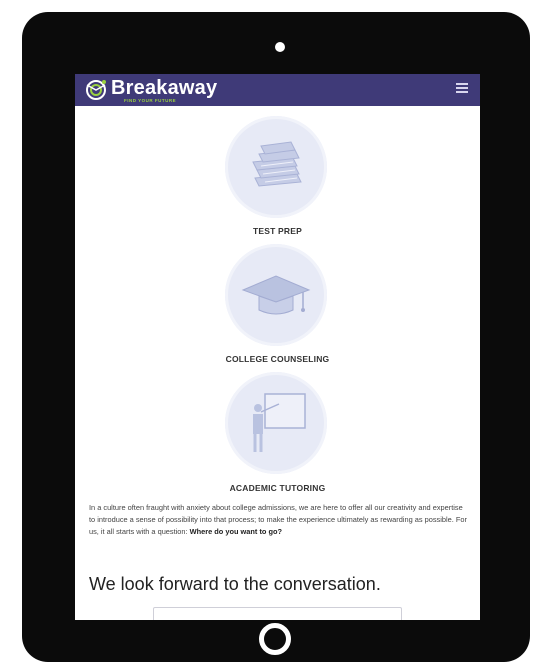 The width and height of the screenshot is (534, 666). I want to click on service-label-test-prep: TEST PREP, so click(277, 231).